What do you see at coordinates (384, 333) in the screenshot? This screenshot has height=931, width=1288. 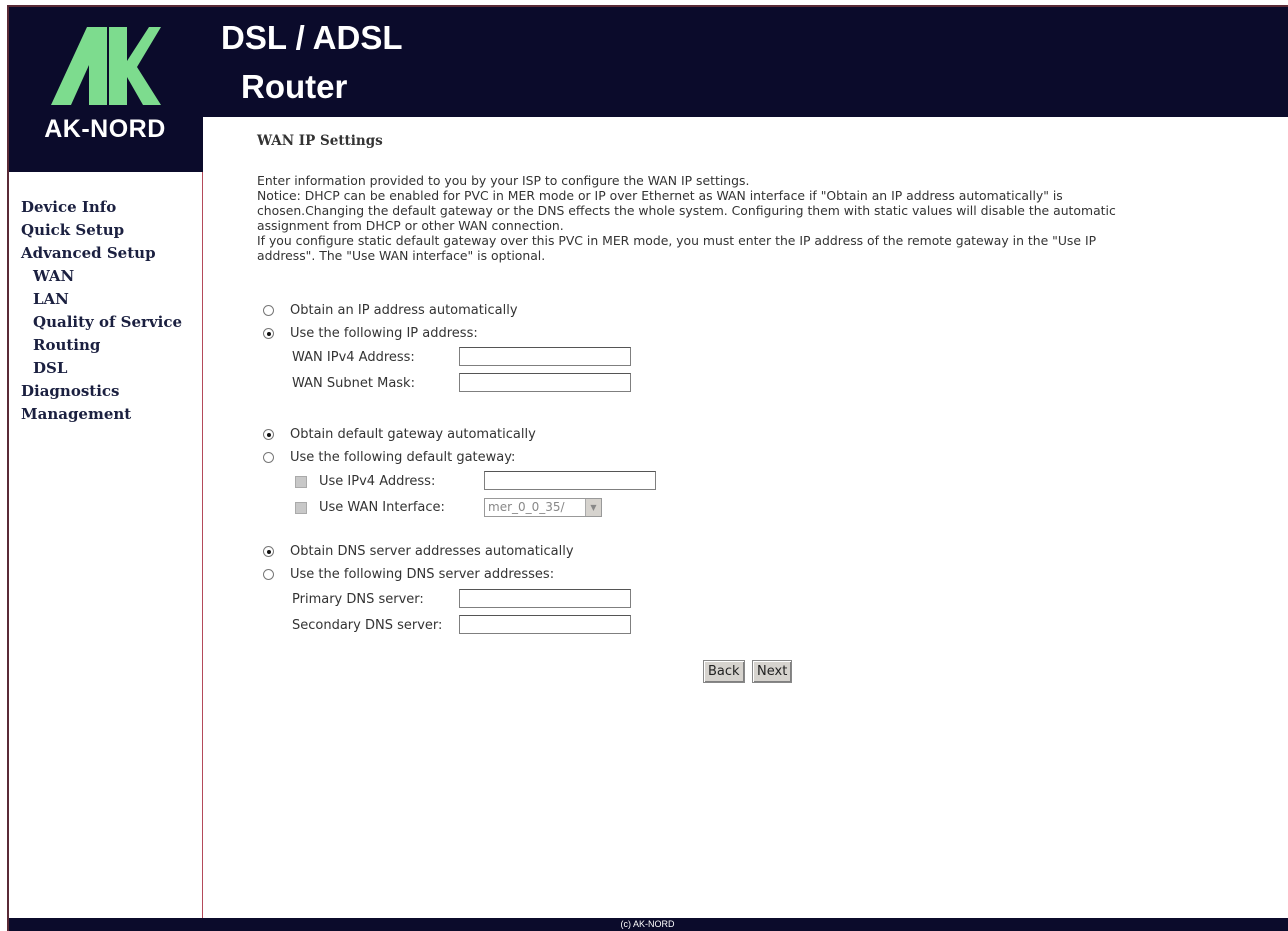 I see `ip-manual-label: Use the following IP address:` at bounding box center [384, 333].